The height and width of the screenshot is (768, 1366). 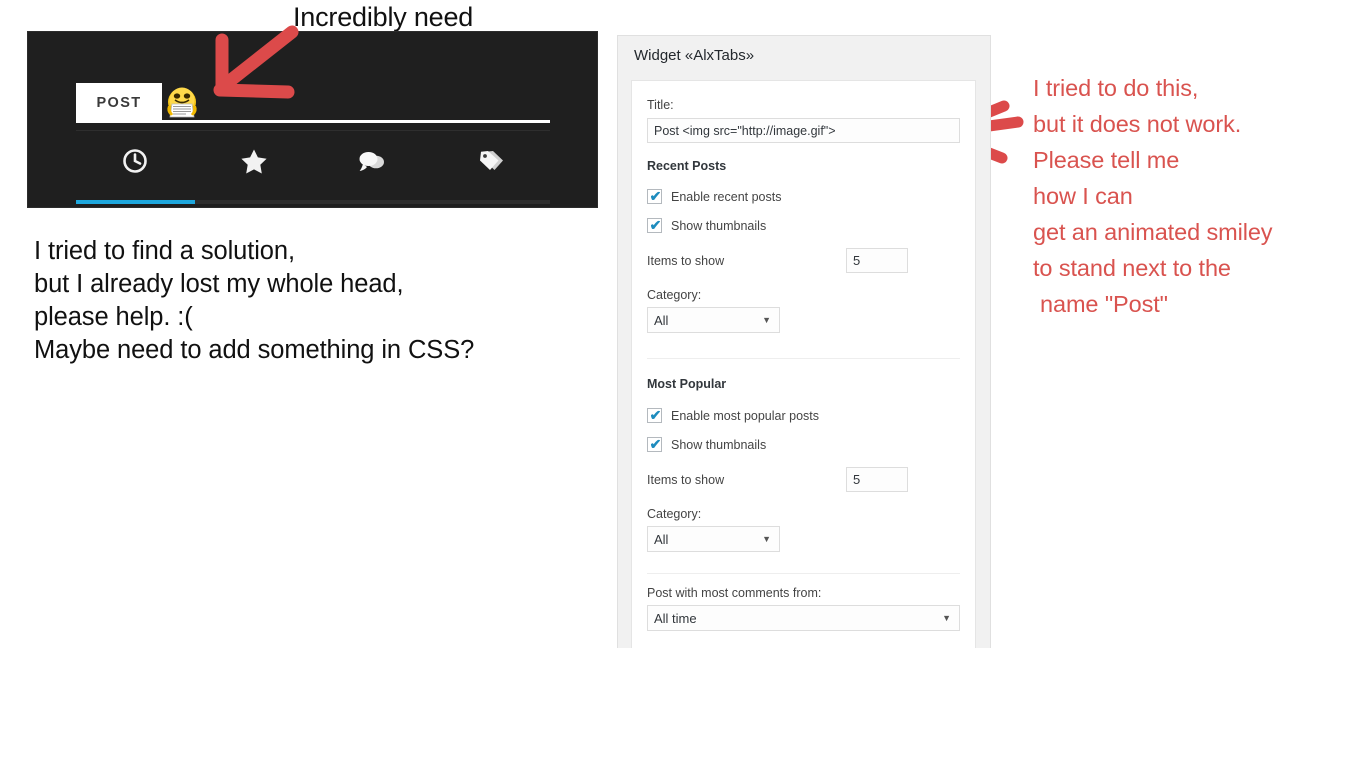 I want to click on recent-show-thumbnails-checkbox-row: ✔ Show thumbnails, so click(x=803, y=225).